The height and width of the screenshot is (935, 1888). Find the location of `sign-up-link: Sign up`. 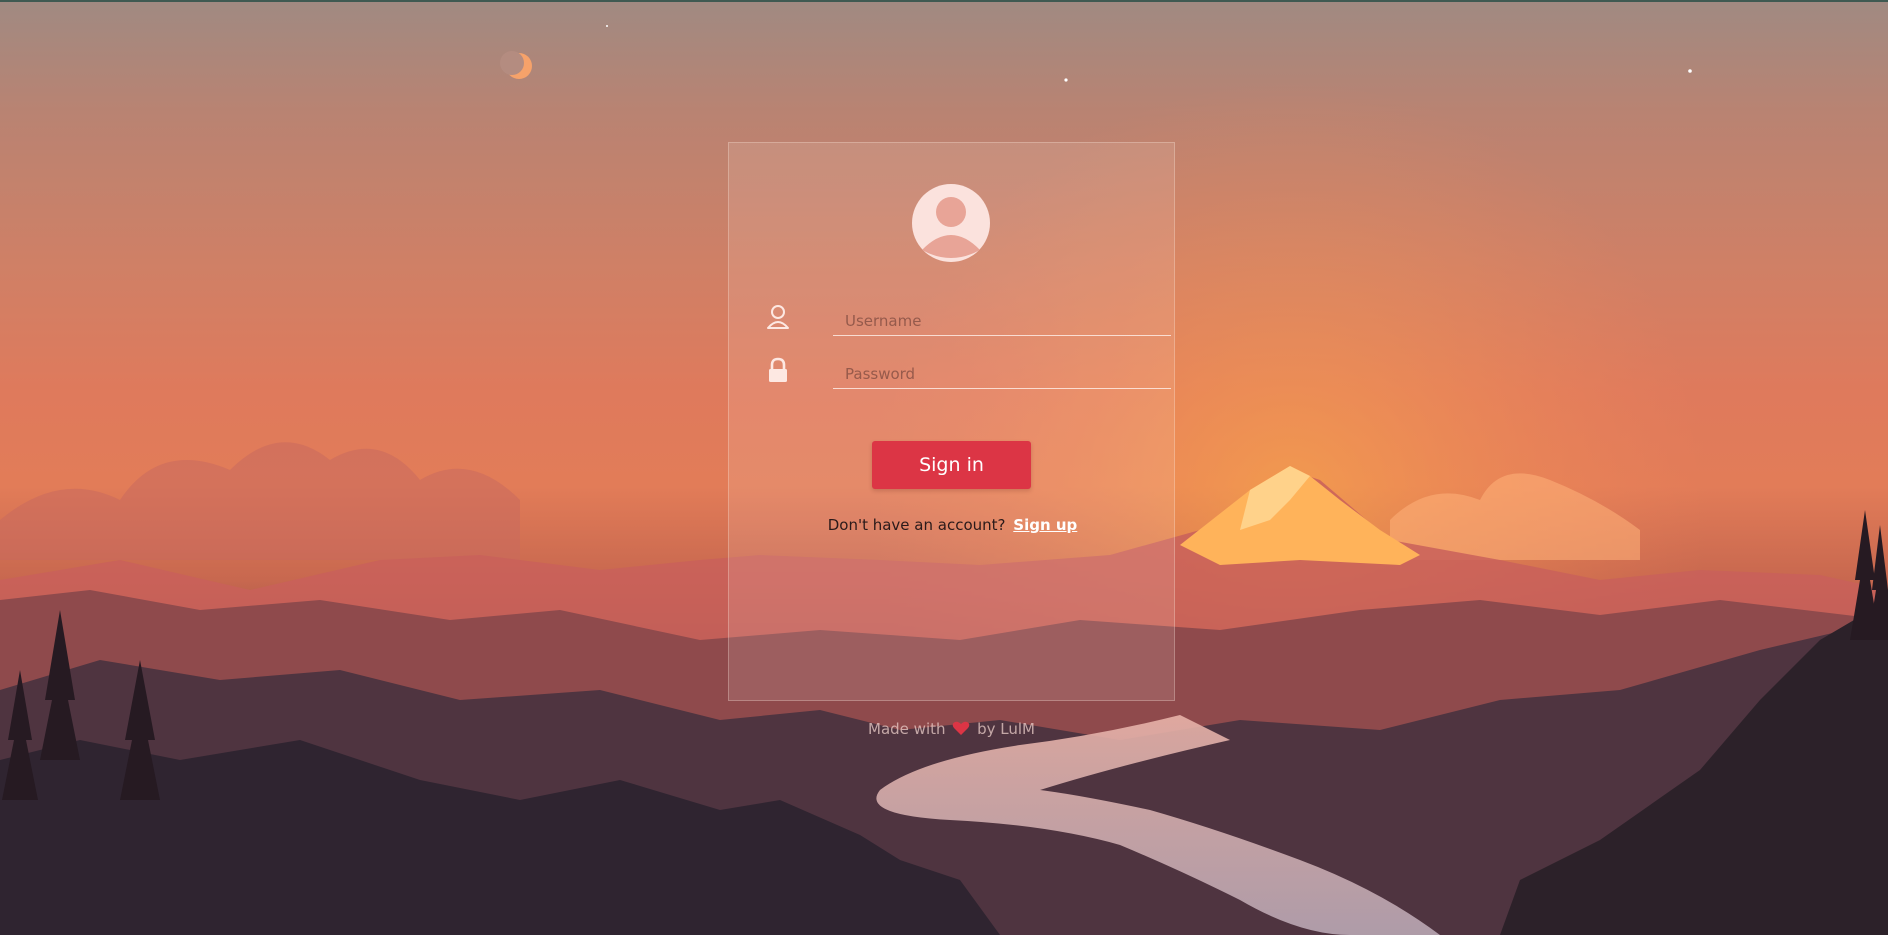

sign-up-link: Sign up is located at coordinates (1045, 525).